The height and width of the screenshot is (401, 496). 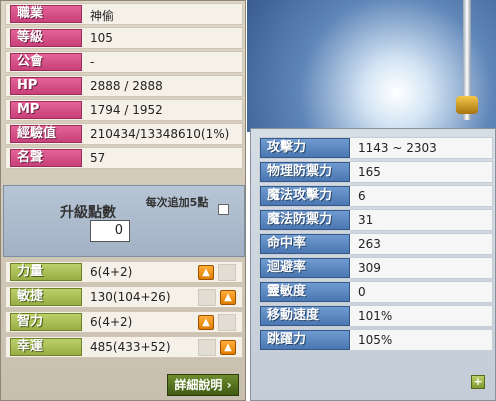 I want to click on exp-label: 經驗值, so click(x=46, y=134).